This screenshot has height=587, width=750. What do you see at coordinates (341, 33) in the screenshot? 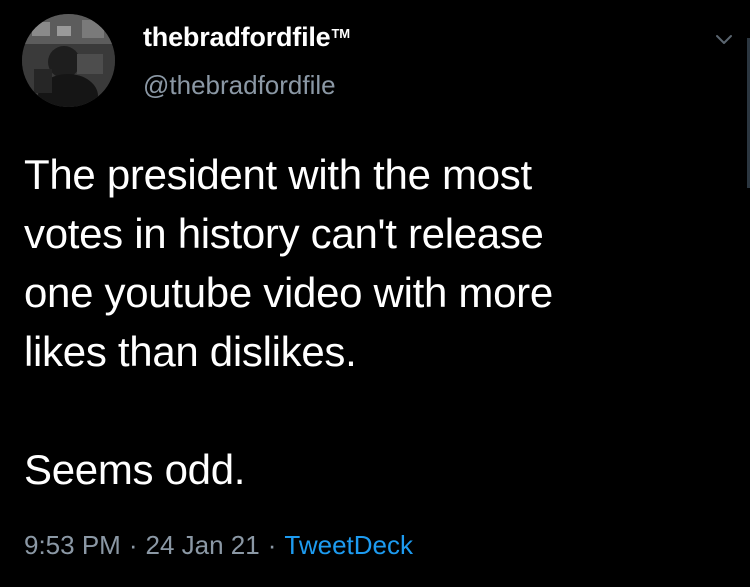
I see `trademark-mark: TM` at bounding box center [341, 33].